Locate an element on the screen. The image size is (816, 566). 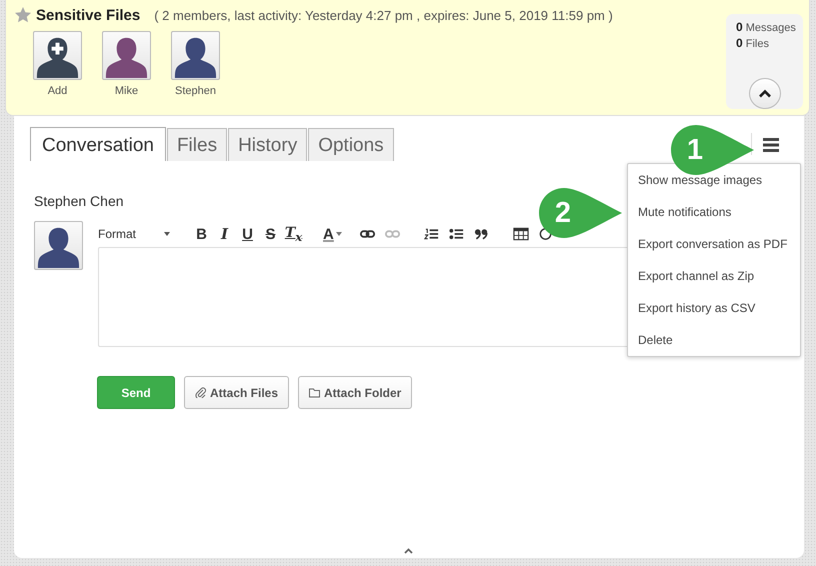
format-button: I is located at coordinates (224, 234).